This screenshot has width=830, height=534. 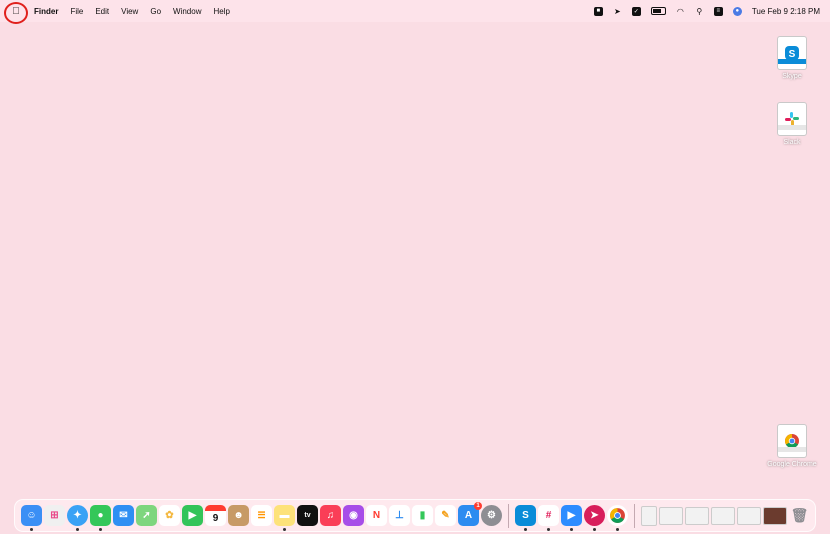 What do you see at coordinates (792, 119) in the screenshot?
I see `slack-disk-icon` at bounding box center [792, 119].